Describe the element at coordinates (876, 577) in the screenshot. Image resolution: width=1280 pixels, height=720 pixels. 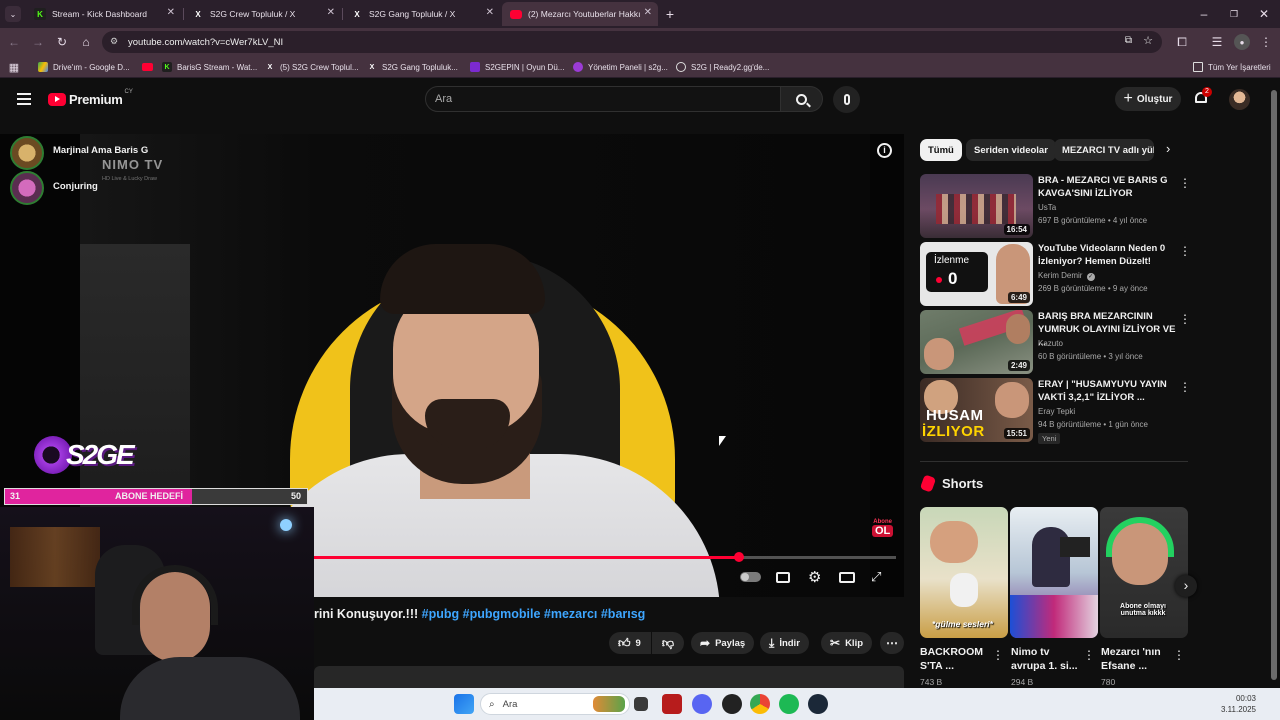
I see `fullscreen-icon: ⤢` at that location.